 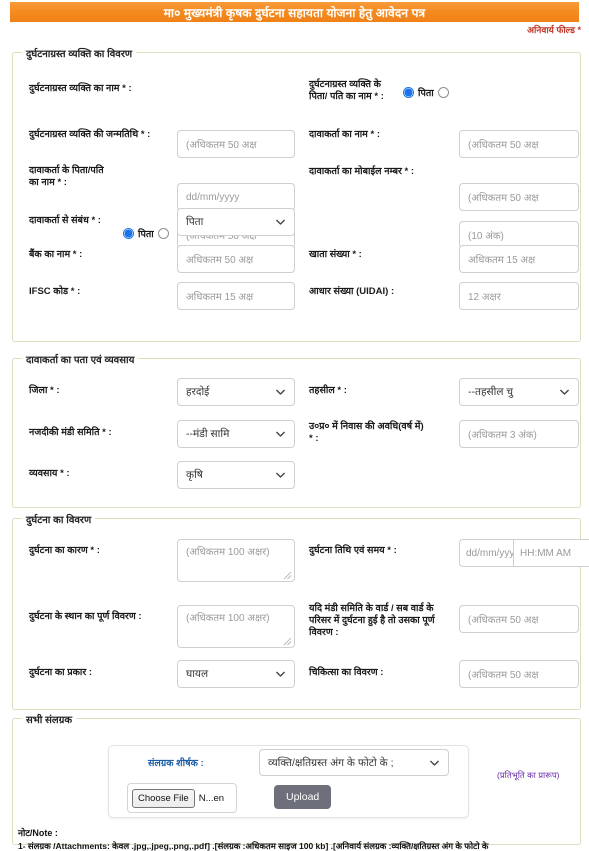 I want to click on tehsil-label: तहसील * :, so click(x=328, y=390).